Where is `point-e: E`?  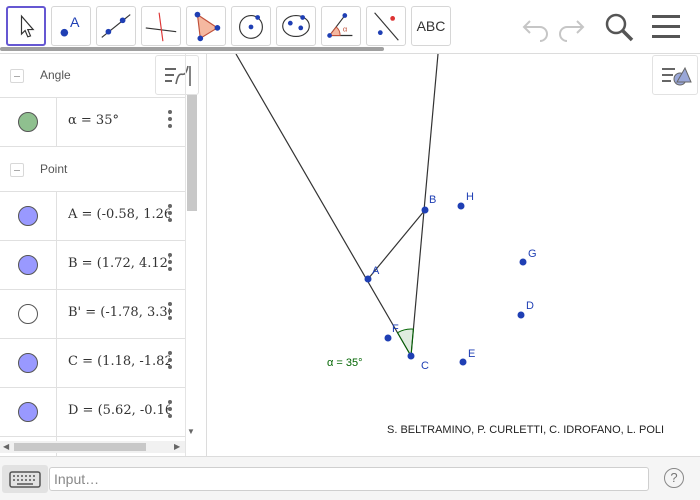
point-e: E is located at coordinates (467, 357).